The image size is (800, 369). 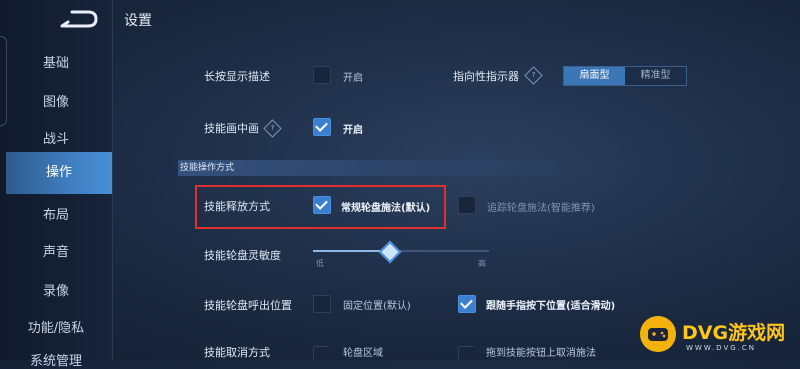 I want to click on release-mode-option2-label: 追踪轮盘施法(智能推荐), so click(x=541, y=208).